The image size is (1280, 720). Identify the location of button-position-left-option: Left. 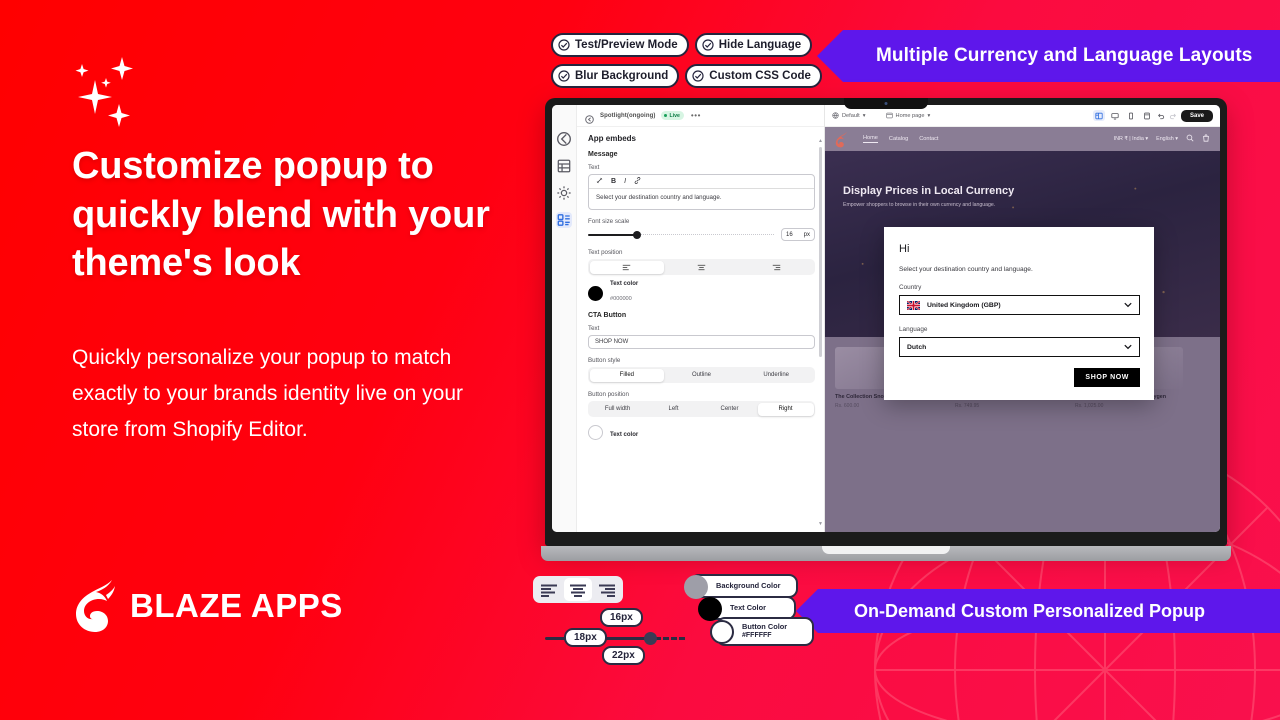
(674, 409).